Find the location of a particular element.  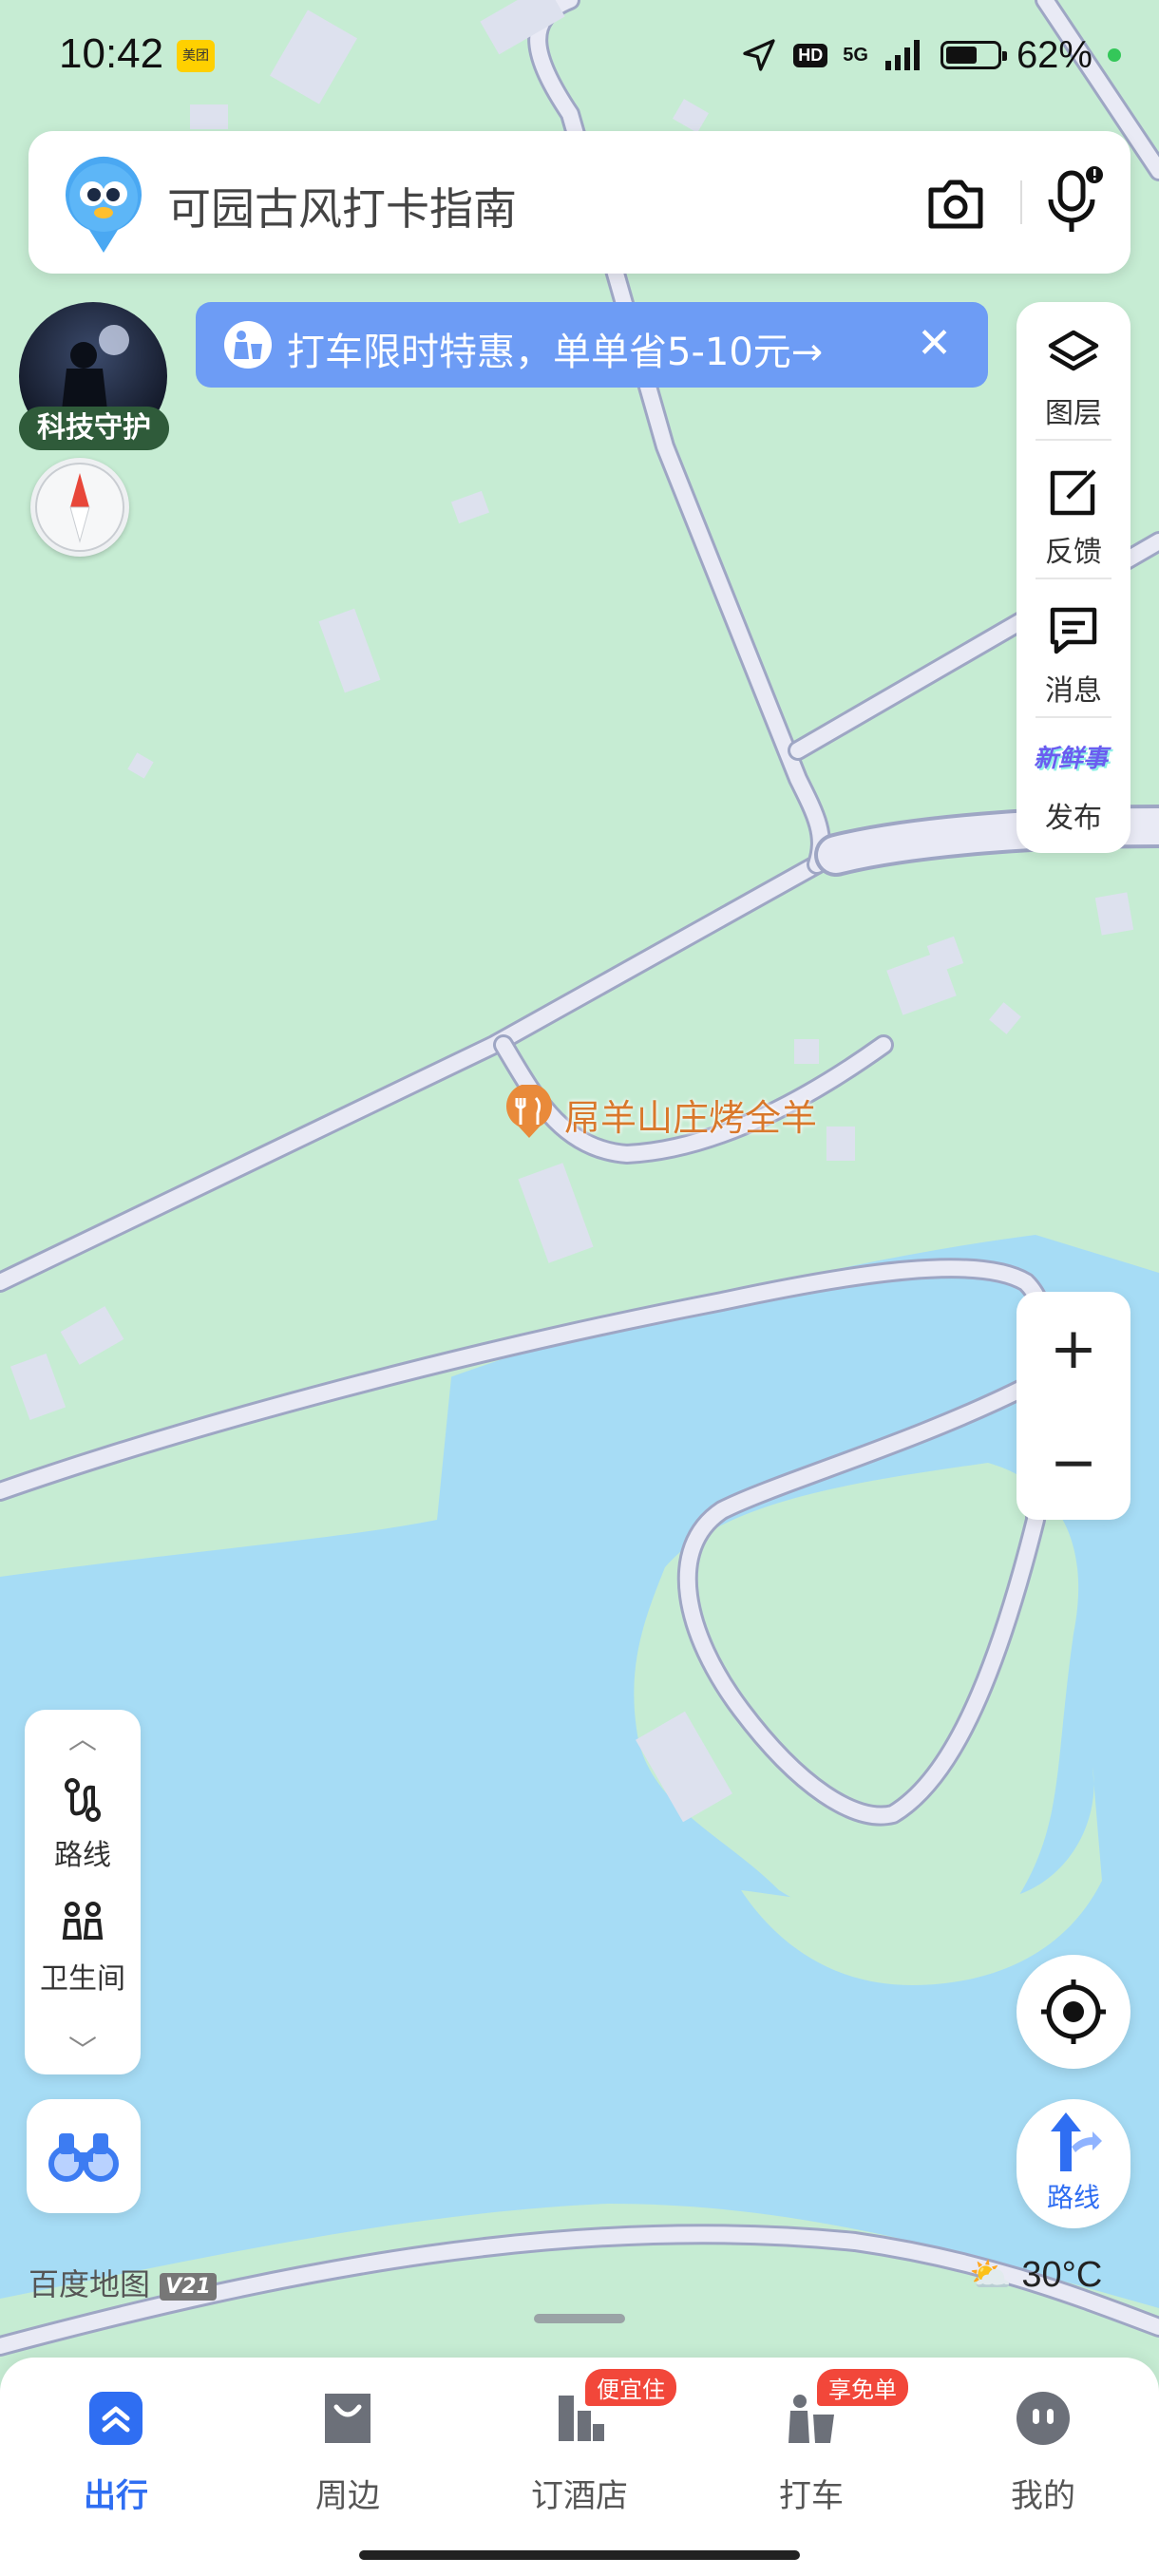

restroom-icon is located at coordinates (83, 1921).